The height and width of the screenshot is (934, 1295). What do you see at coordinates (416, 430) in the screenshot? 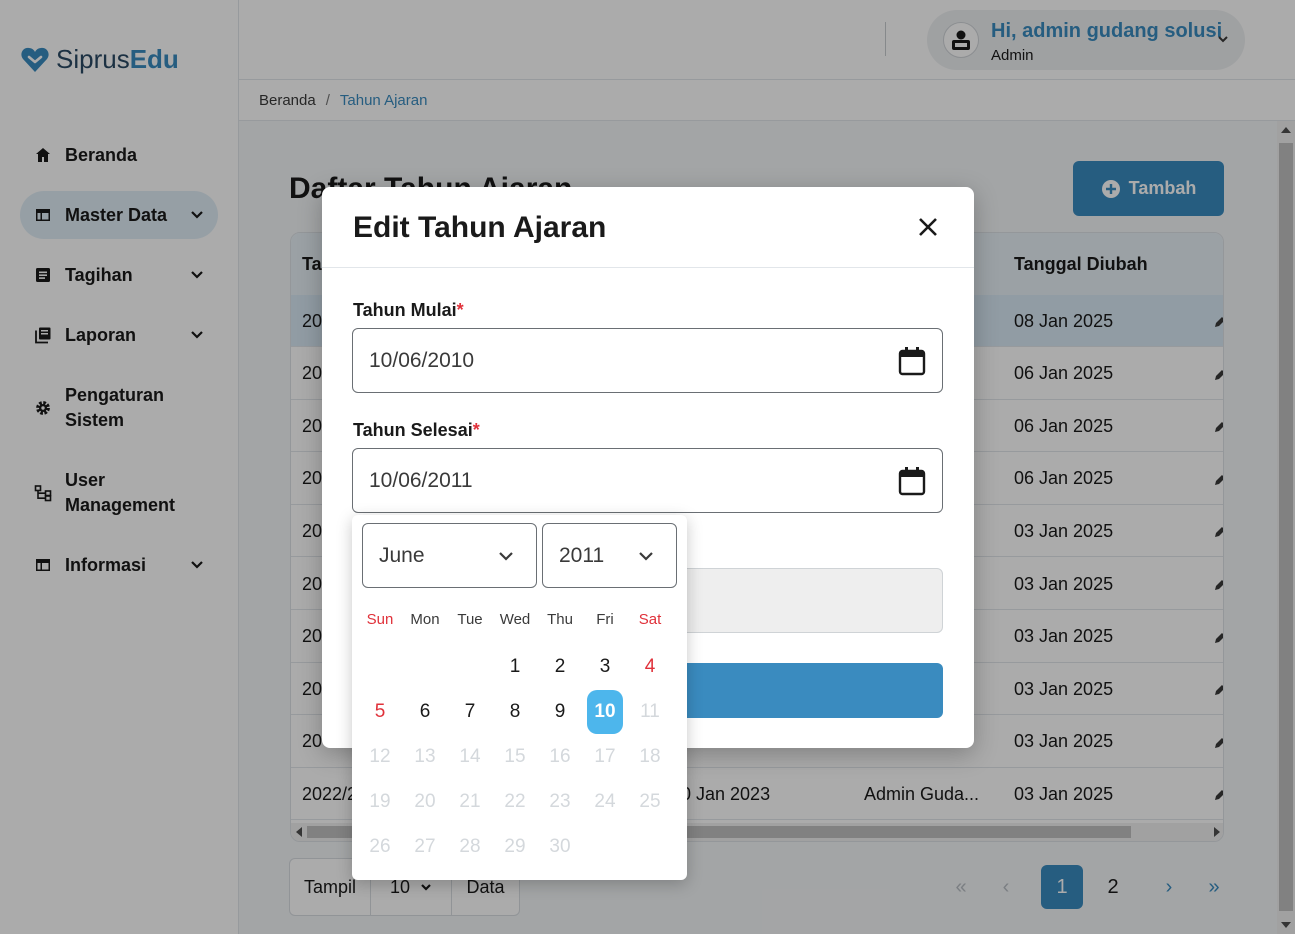
I see `end-year-label: Tahun Selesai*` at bounding box center [416, 430].